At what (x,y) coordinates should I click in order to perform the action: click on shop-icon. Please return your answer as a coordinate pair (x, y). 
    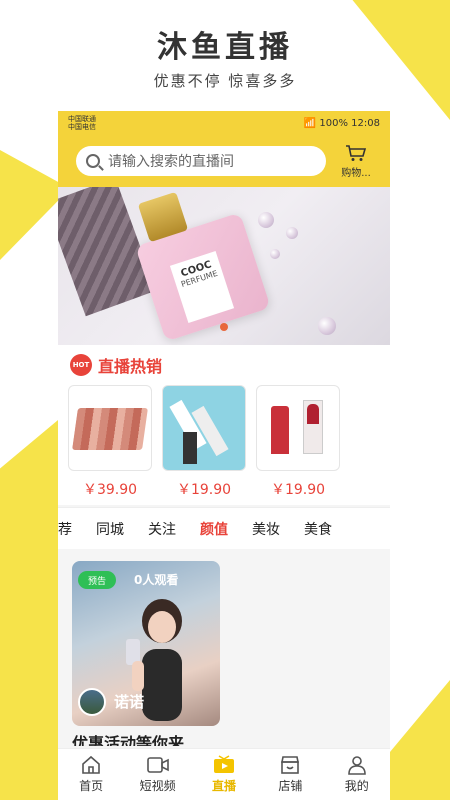
    Looking at the image, I should click on (290, 765).